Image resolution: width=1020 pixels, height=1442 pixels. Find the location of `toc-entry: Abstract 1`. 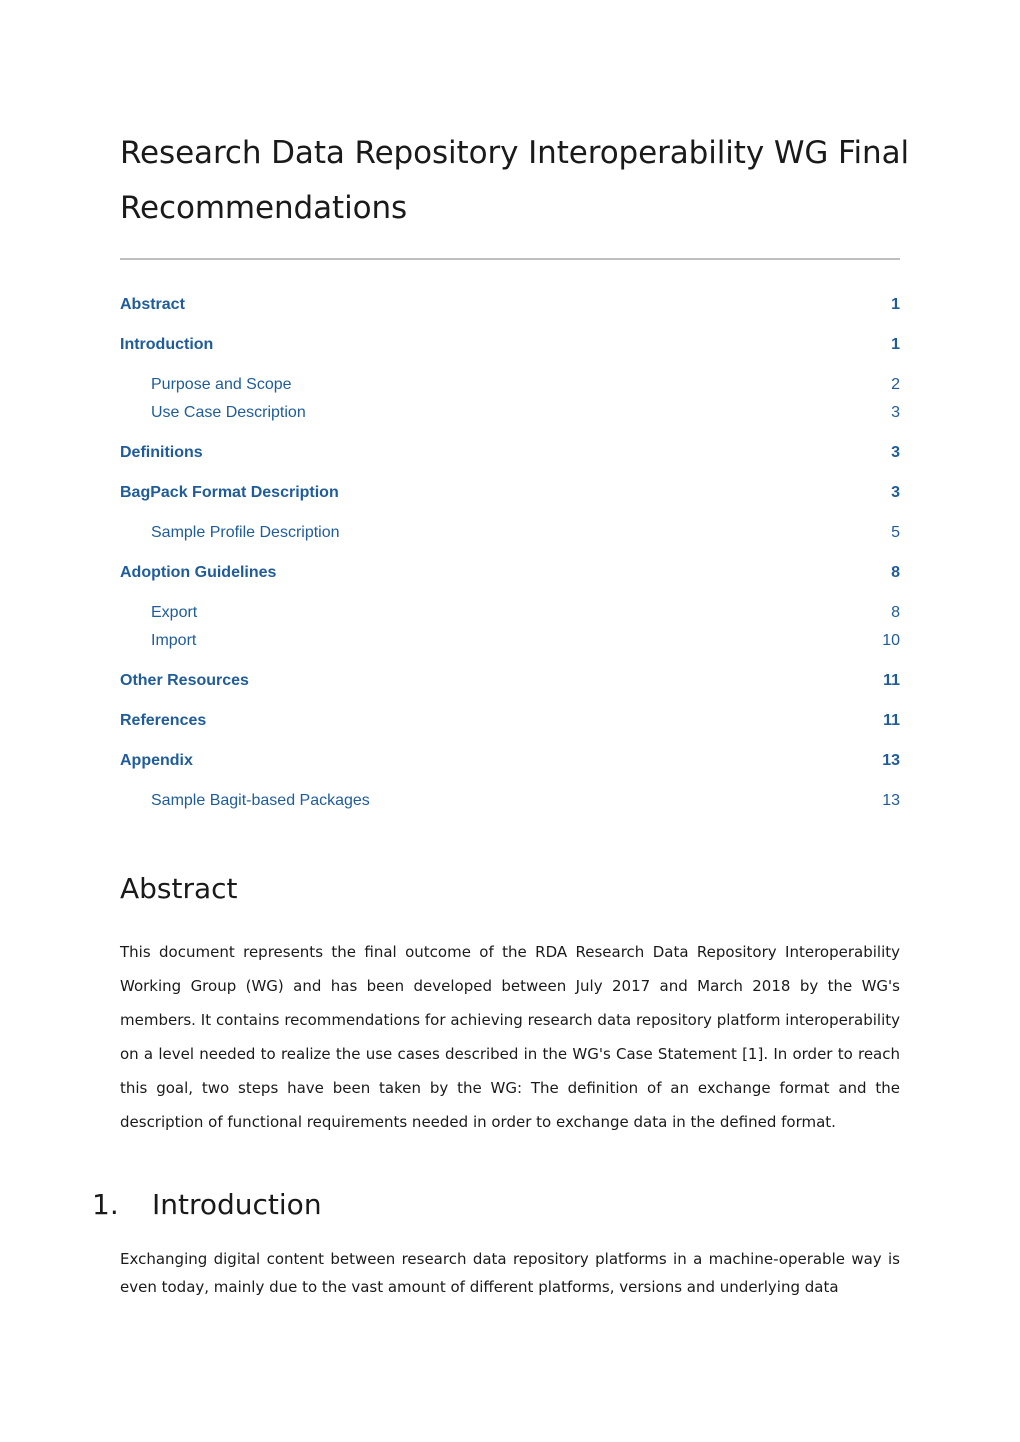

toc-entry: Abstract 1 is located at coordinates (510, 316).